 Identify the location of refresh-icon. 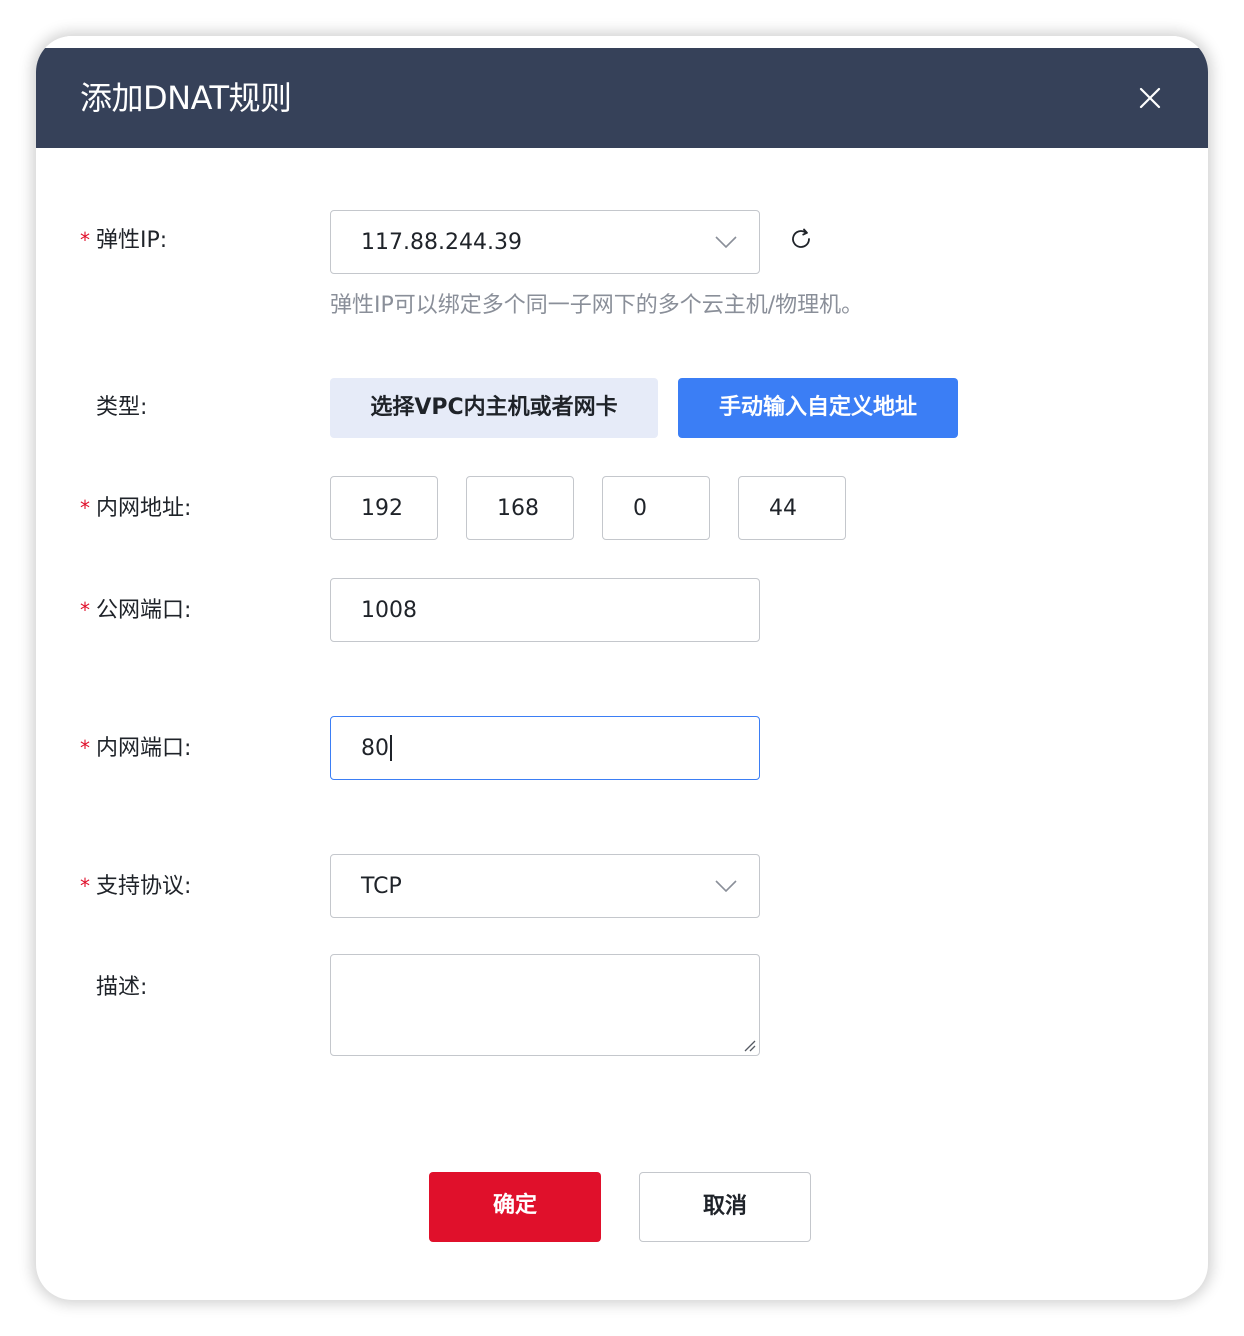
(801, 239).